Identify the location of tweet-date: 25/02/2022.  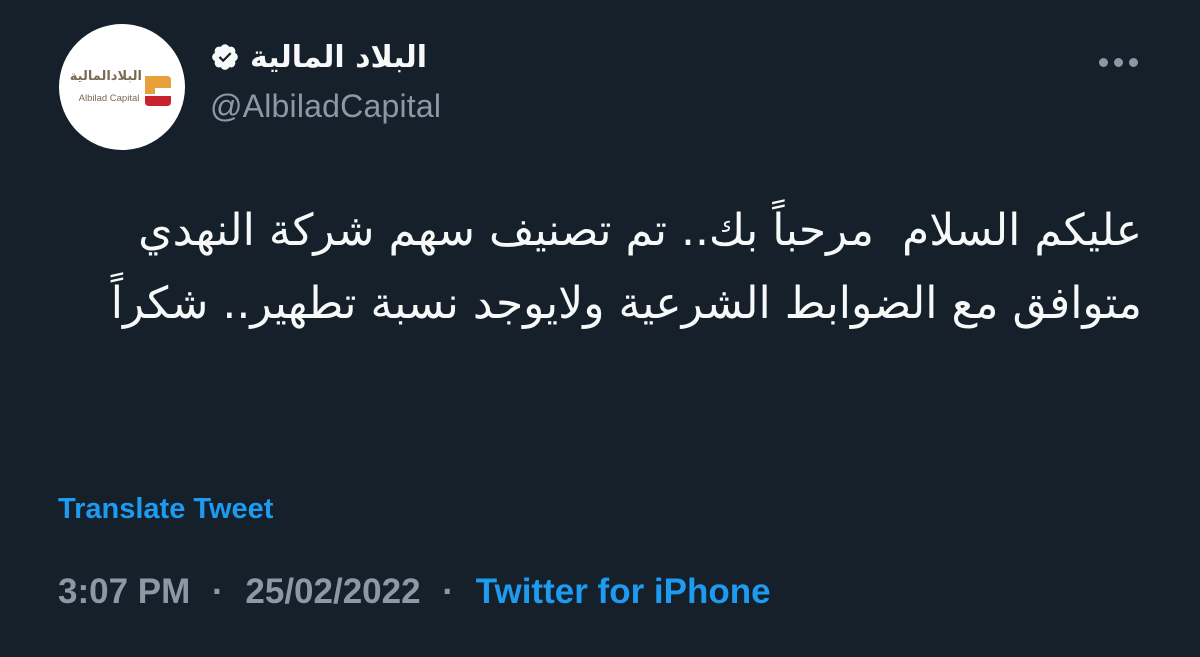
(332, 591).